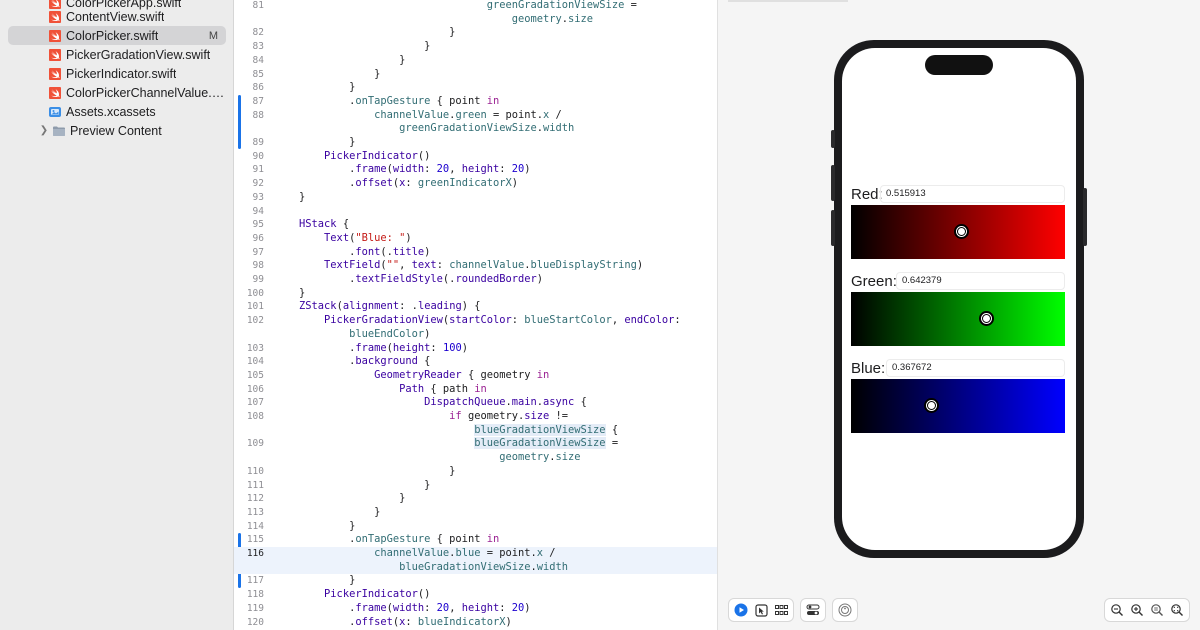 The width and height of the screenshot is (1200, 630). Describe the element at coordinates (44, 130) in the screenshot. I see `disclosure-chevron-icon: ❯` at that location.